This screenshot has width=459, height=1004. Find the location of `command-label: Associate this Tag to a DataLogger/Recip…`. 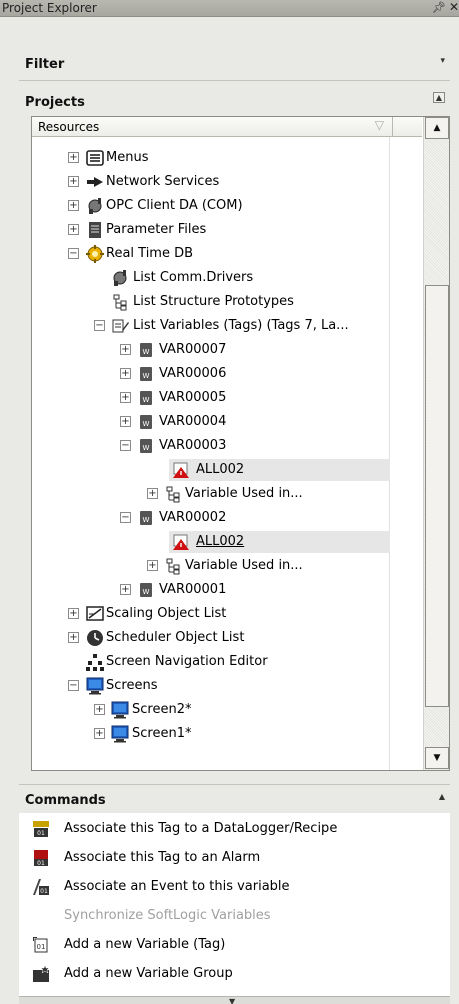

command-label: Associate this Tag to a DataLogger/Recip… is located at coordinates (201, 828).